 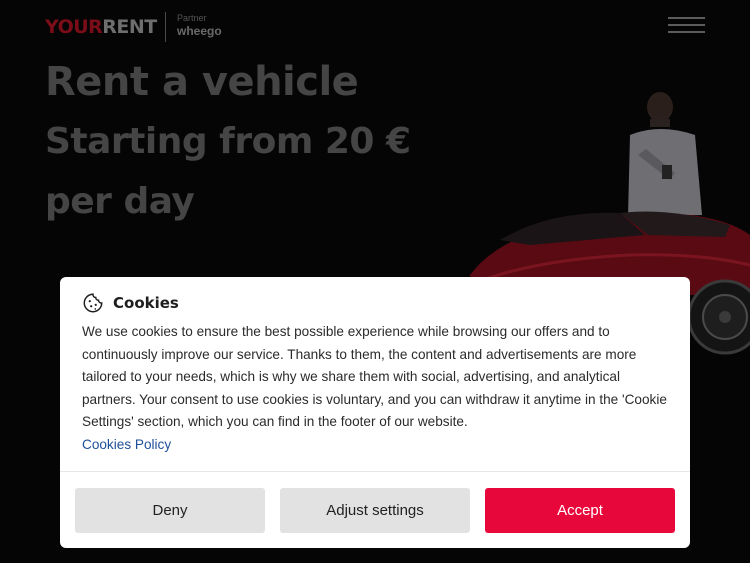 I want to click on cookies-policy-link: Cookies Policy, so click(x=126, y=445).